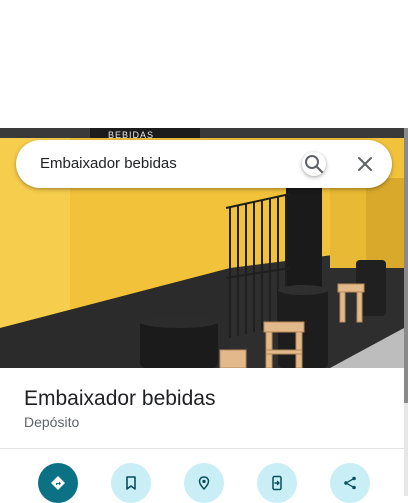 Image resolution: width=408 pixels, height=503 pixels. I want to click on send-to-phone-icon, so click(277, 483).